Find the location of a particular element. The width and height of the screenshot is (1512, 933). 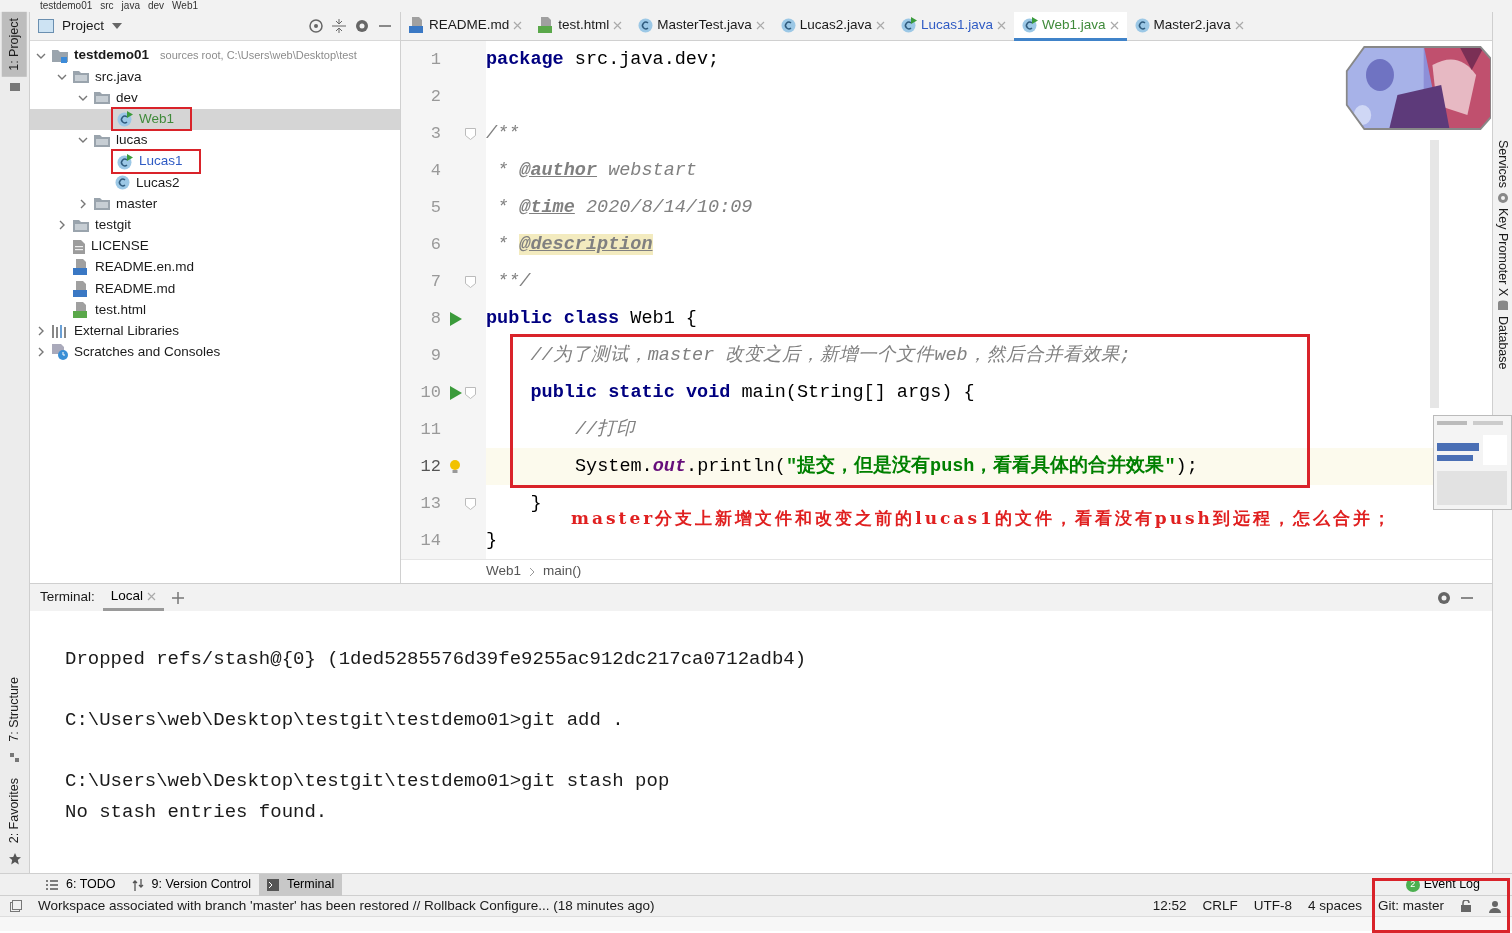

breadcrumb-item: java is located at coordinates (130, 5).